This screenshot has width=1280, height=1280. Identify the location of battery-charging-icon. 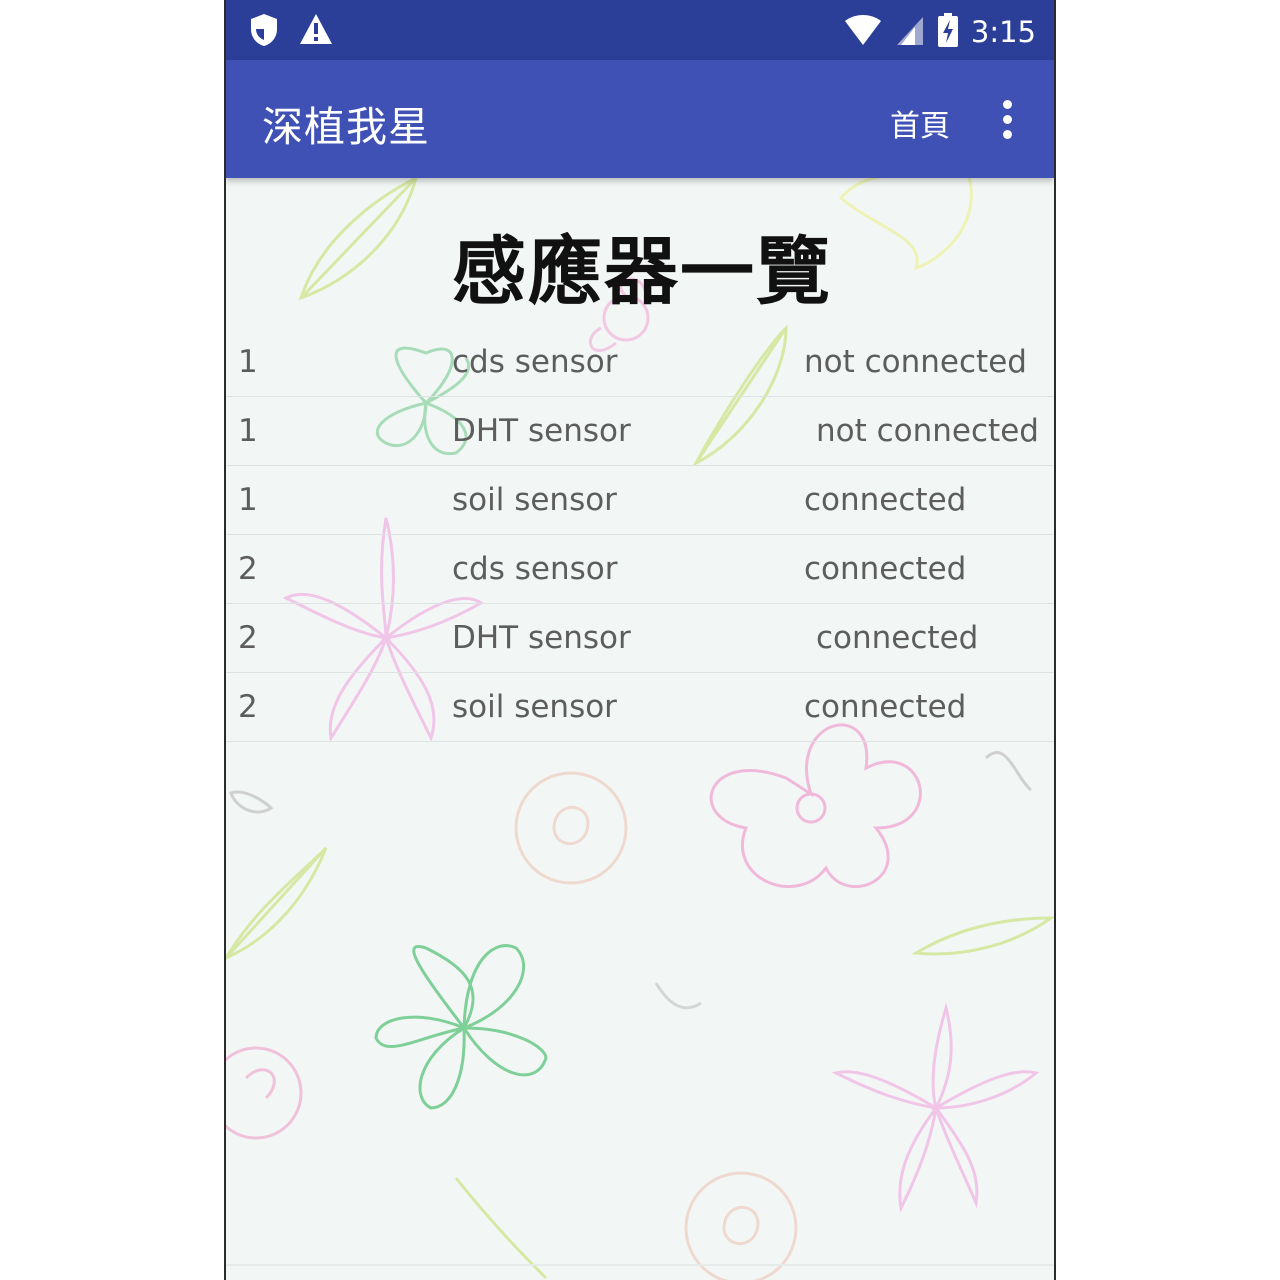
(948, 32).